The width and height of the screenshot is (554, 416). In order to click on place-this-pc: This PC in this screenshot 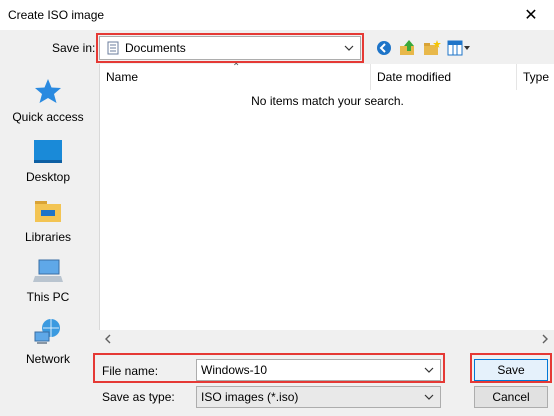, I will do `click(48, 285)`.